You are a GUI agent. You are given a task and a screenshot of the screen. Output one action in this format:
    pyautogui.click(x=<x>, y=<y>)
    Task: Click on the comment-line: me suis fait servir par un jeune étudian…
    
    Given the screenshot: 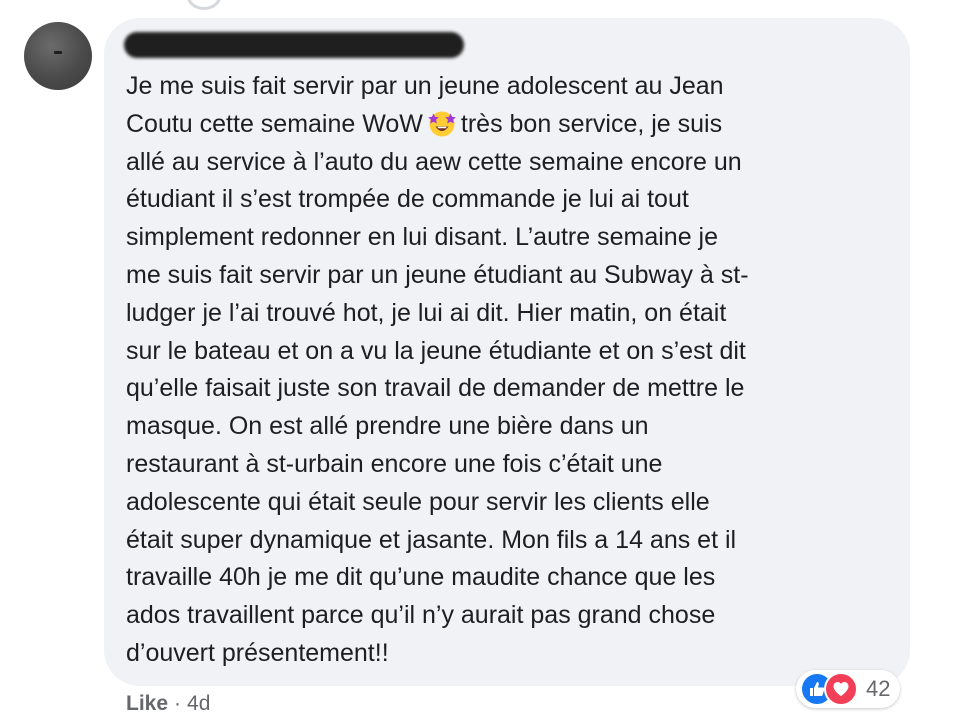 What is the action you would take?
    pyautogui.click(x=437, y=274)
    